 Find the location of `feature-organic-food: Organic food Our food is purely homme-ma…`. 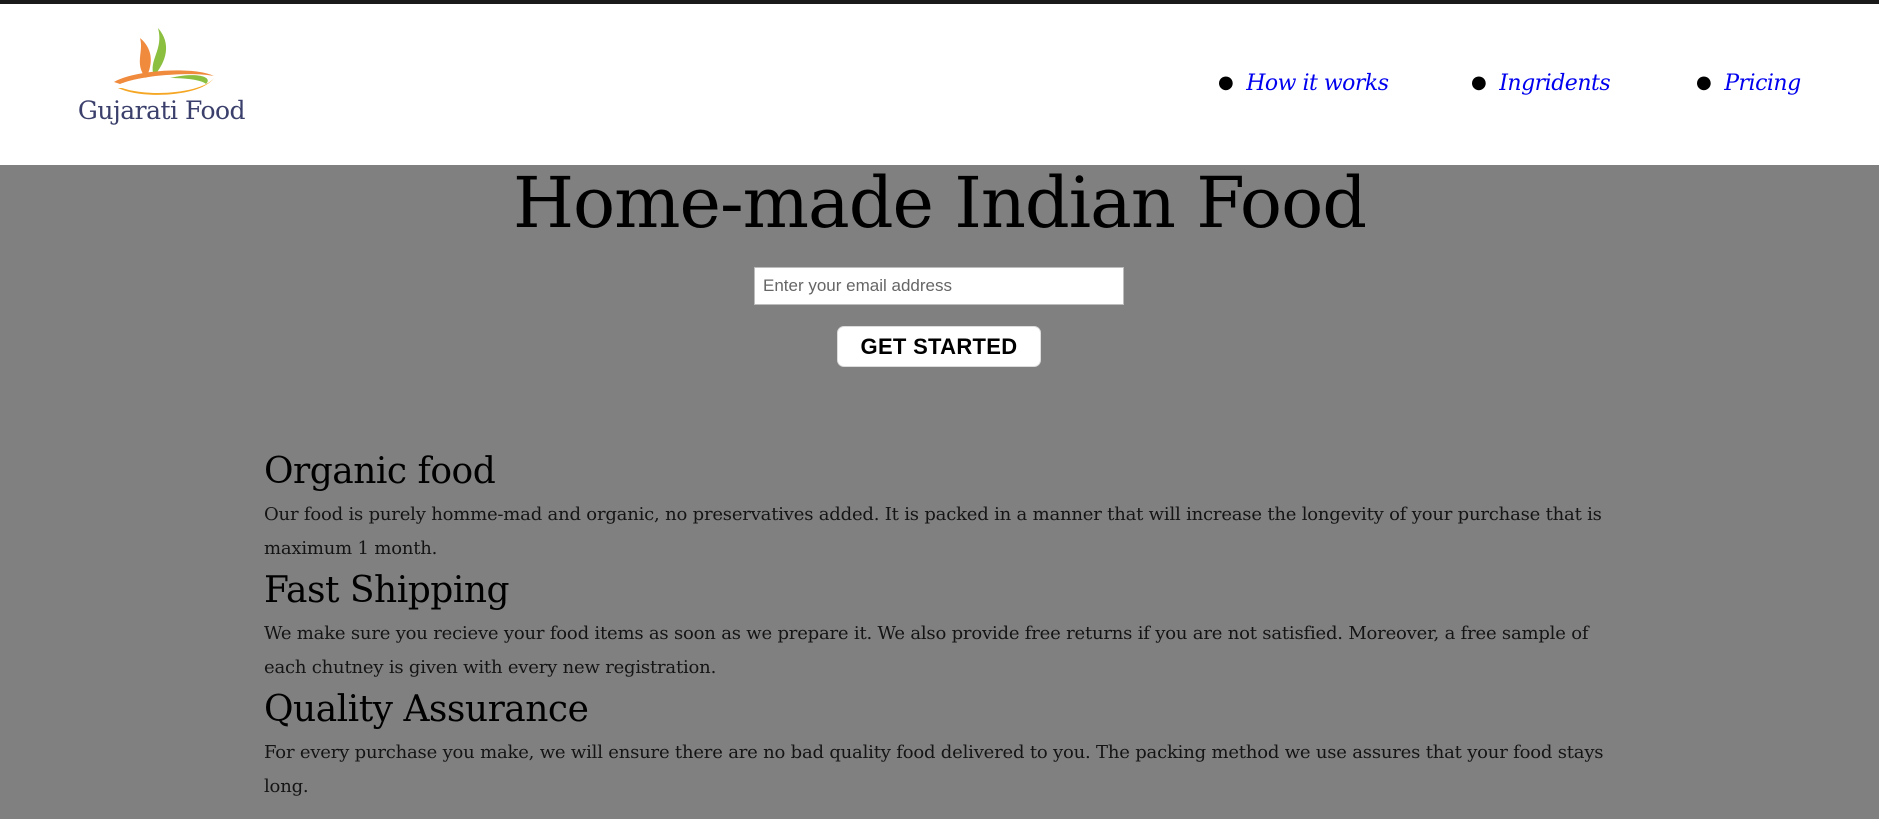

feature-organic-food: Organic food Our food is purely homme-ma… is located at coordinates (944, 508).